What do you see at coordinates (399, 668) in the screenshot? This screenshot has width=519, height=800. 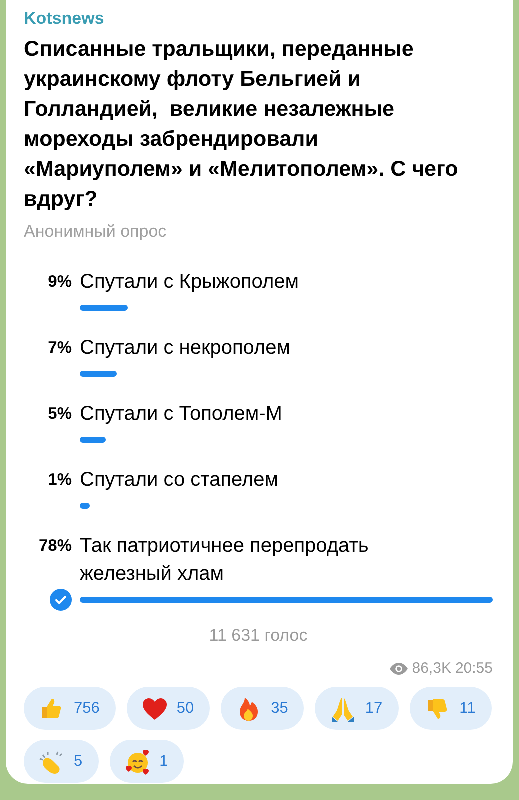 I see `eye-icon` at bounding box center [399, 668].